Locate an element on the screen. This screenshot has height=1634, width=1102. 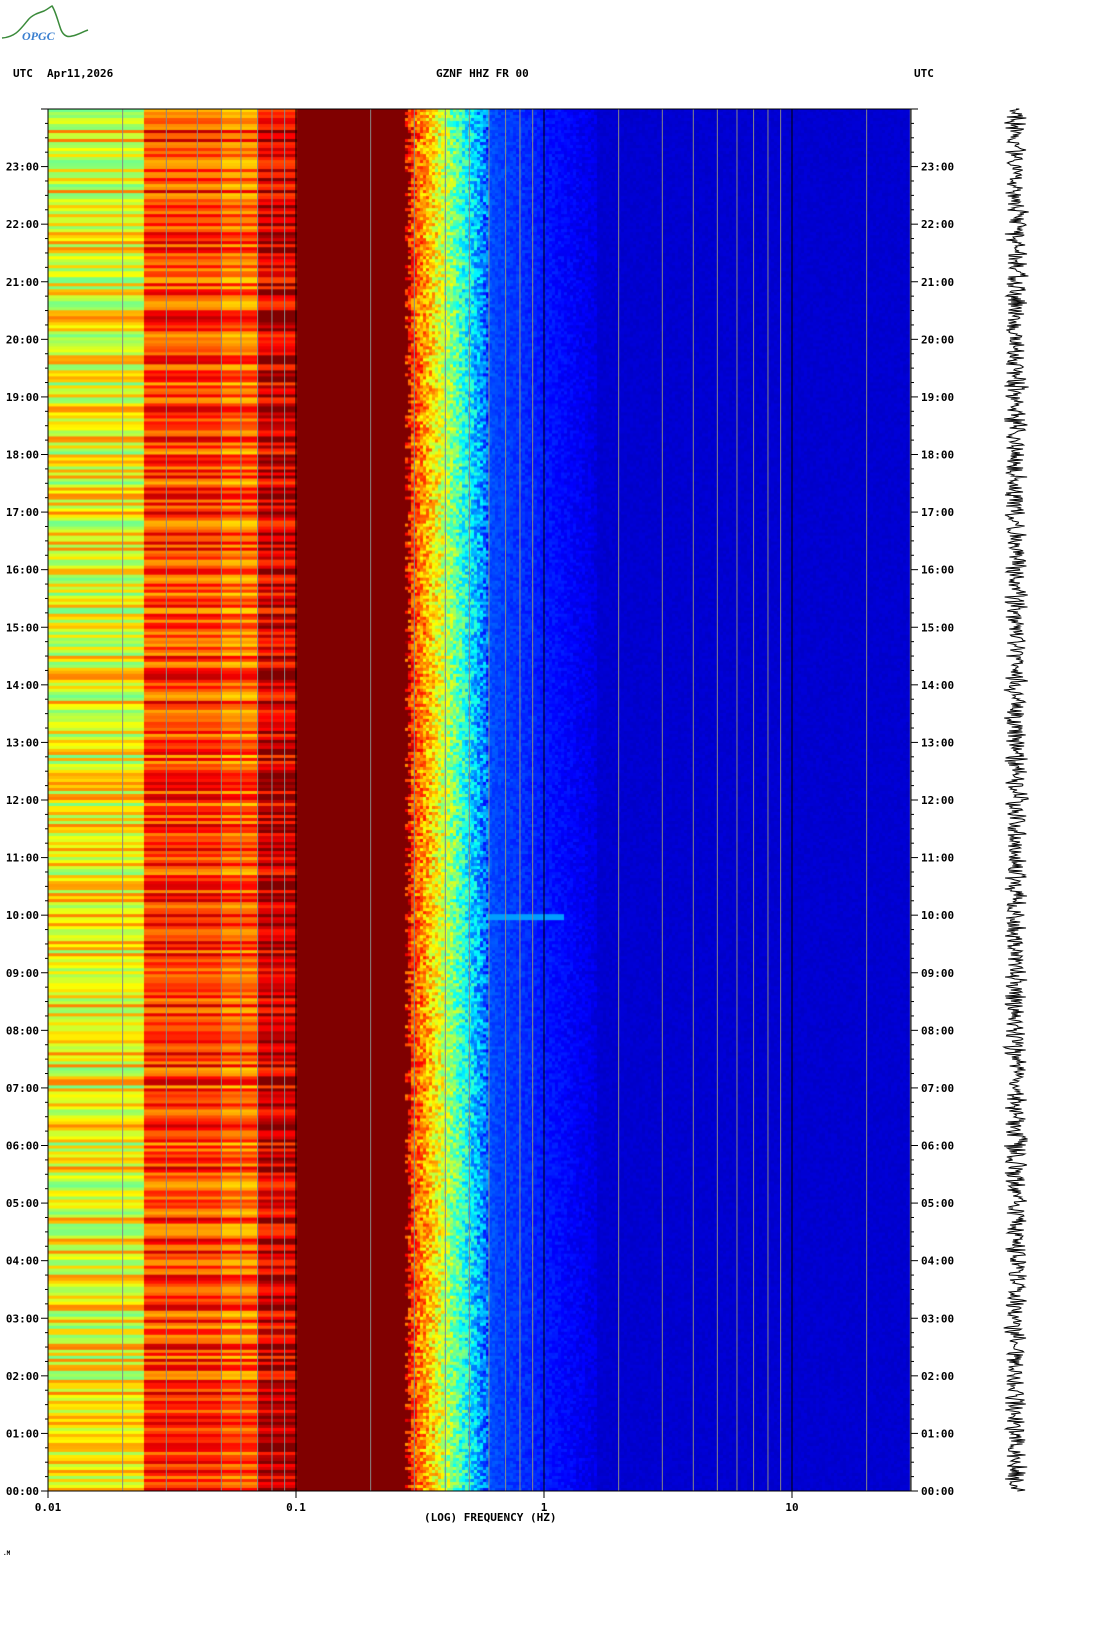
y-tick-label-right: 03:00 is located at coordinates (937, 1318).